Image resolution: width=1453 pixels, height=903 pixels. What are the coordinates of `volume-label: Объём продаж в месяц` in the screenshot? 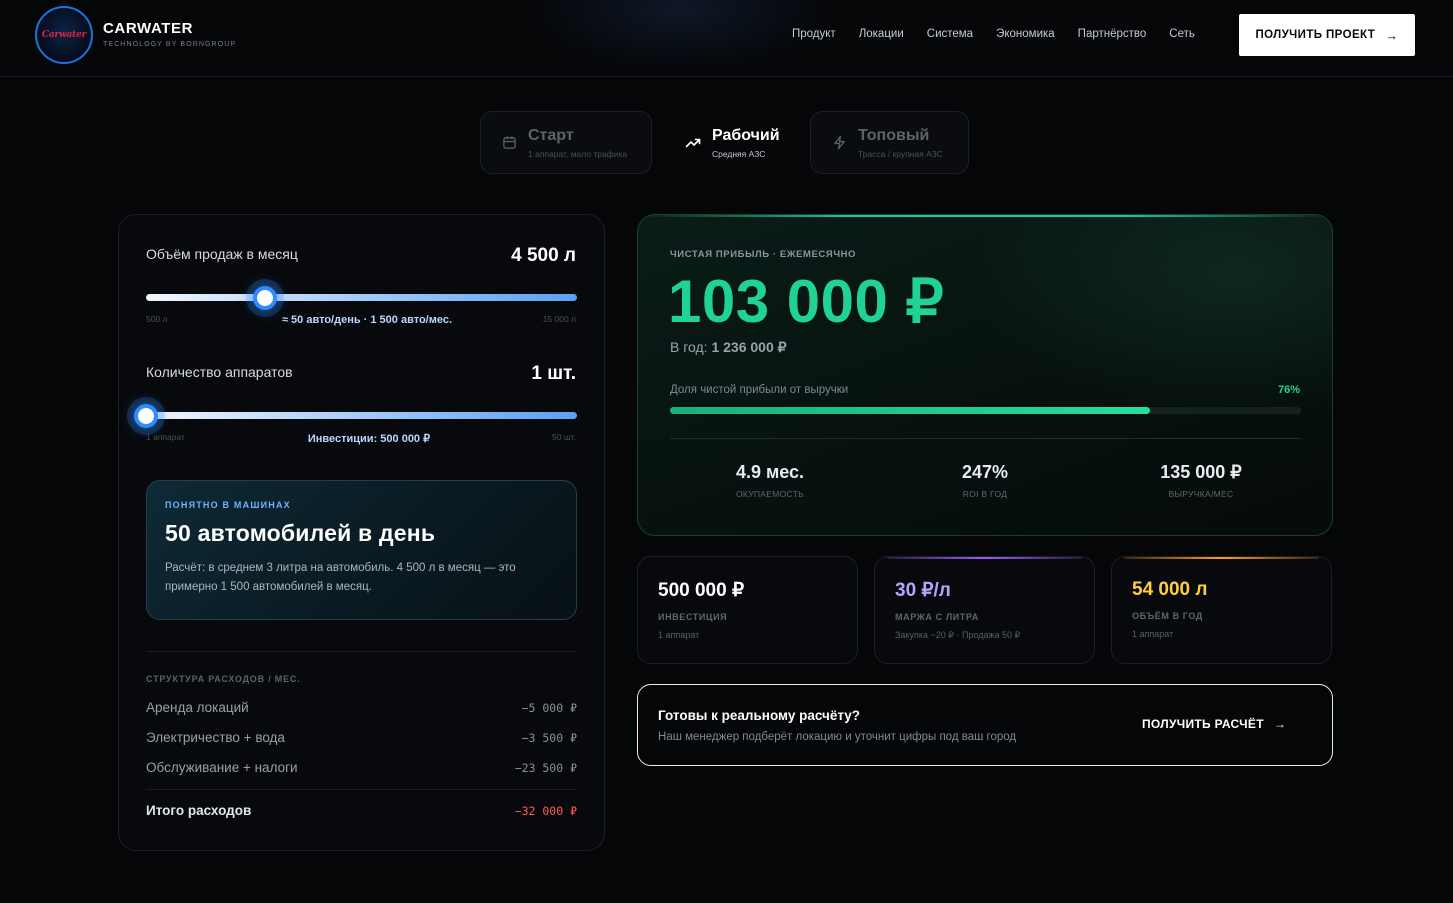 It's located at (222, 254).